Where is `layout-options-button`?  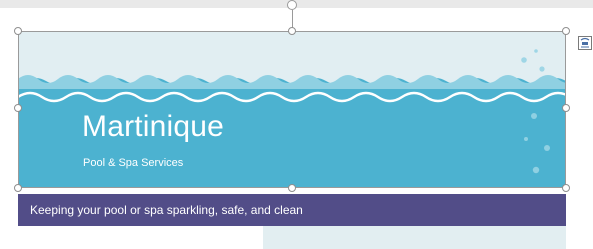 layout-options-button is located at coordinates (585, 43).